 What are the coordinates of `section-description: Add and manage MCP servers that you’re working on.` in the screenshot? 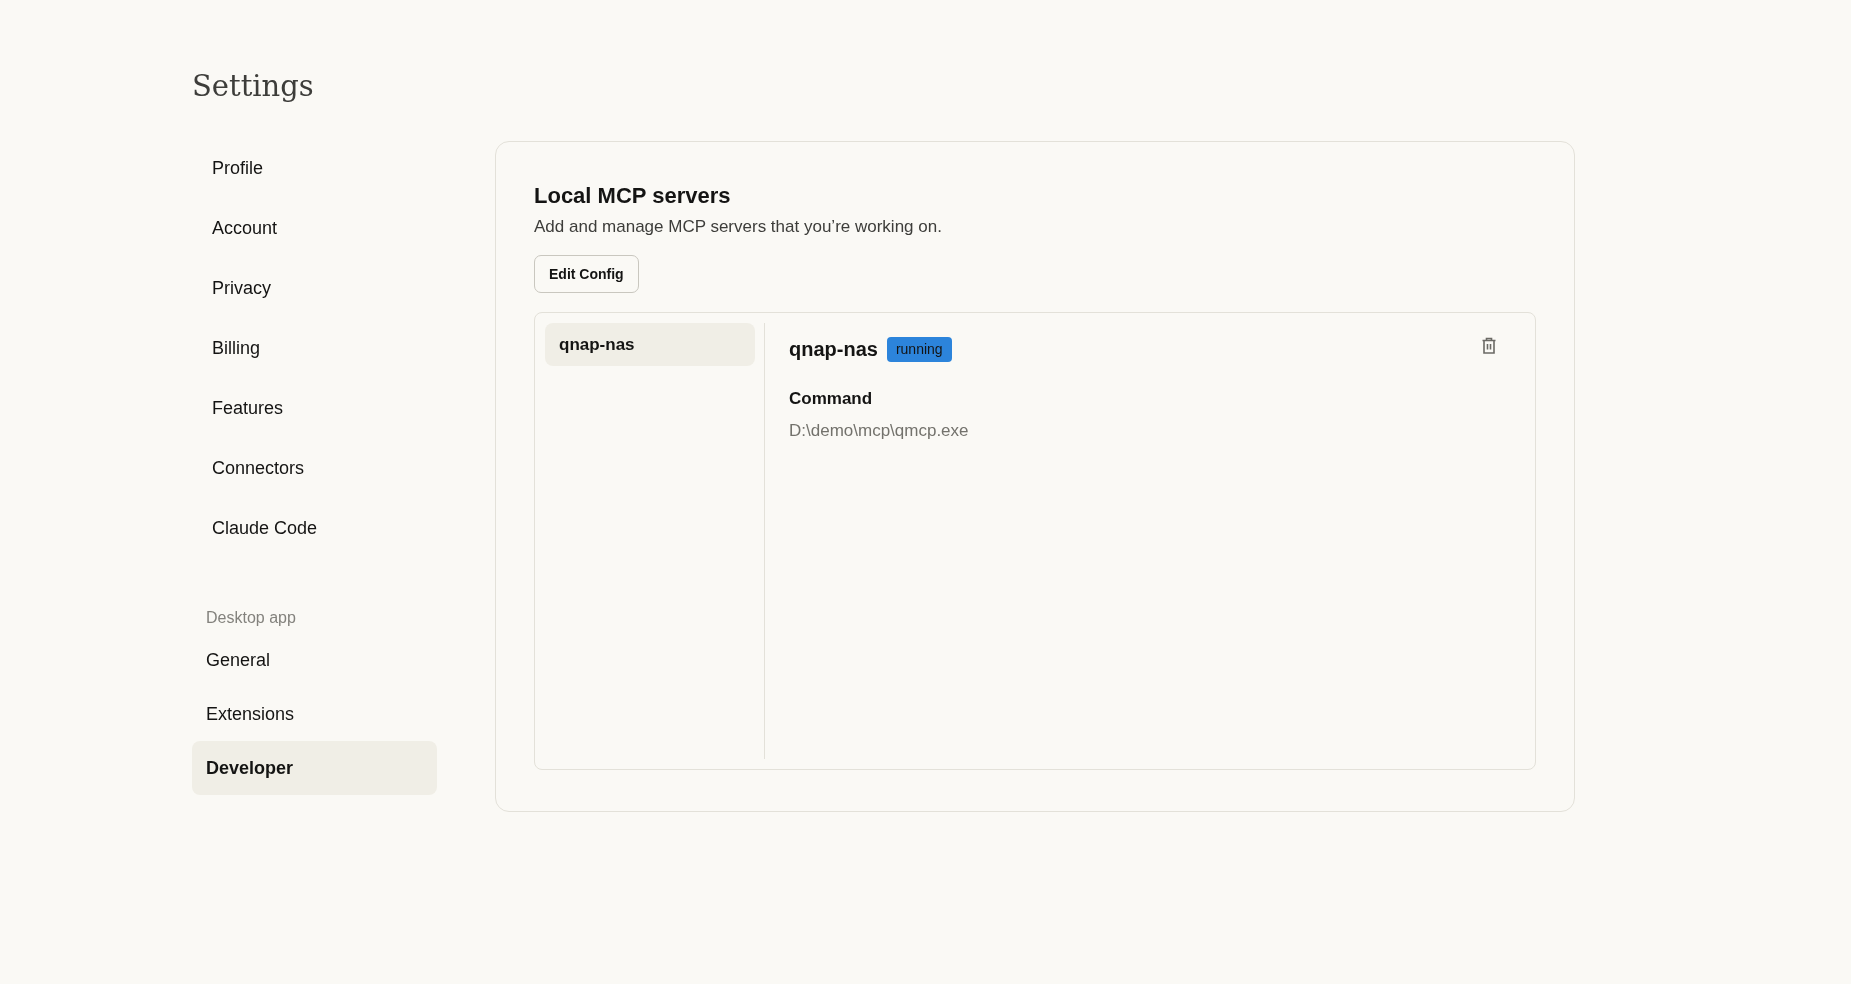 It's located at (738, 226).